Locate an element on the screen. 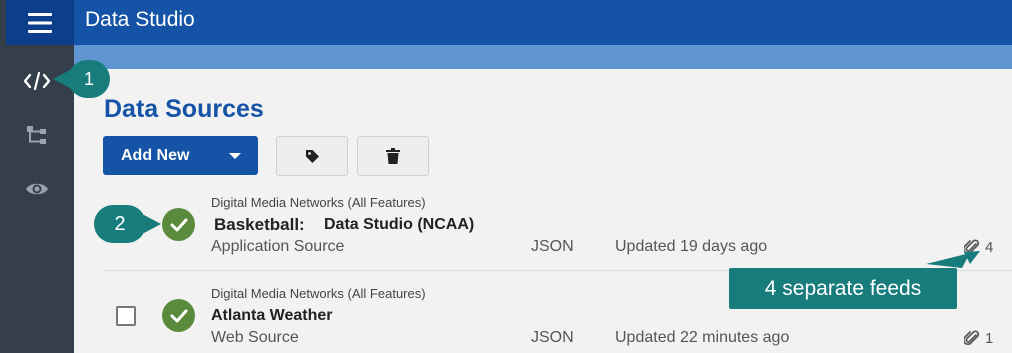 Image resolution: width=1012 pixels, height=353 pixels. hamburger-icon is located at coordinates (40, 22).